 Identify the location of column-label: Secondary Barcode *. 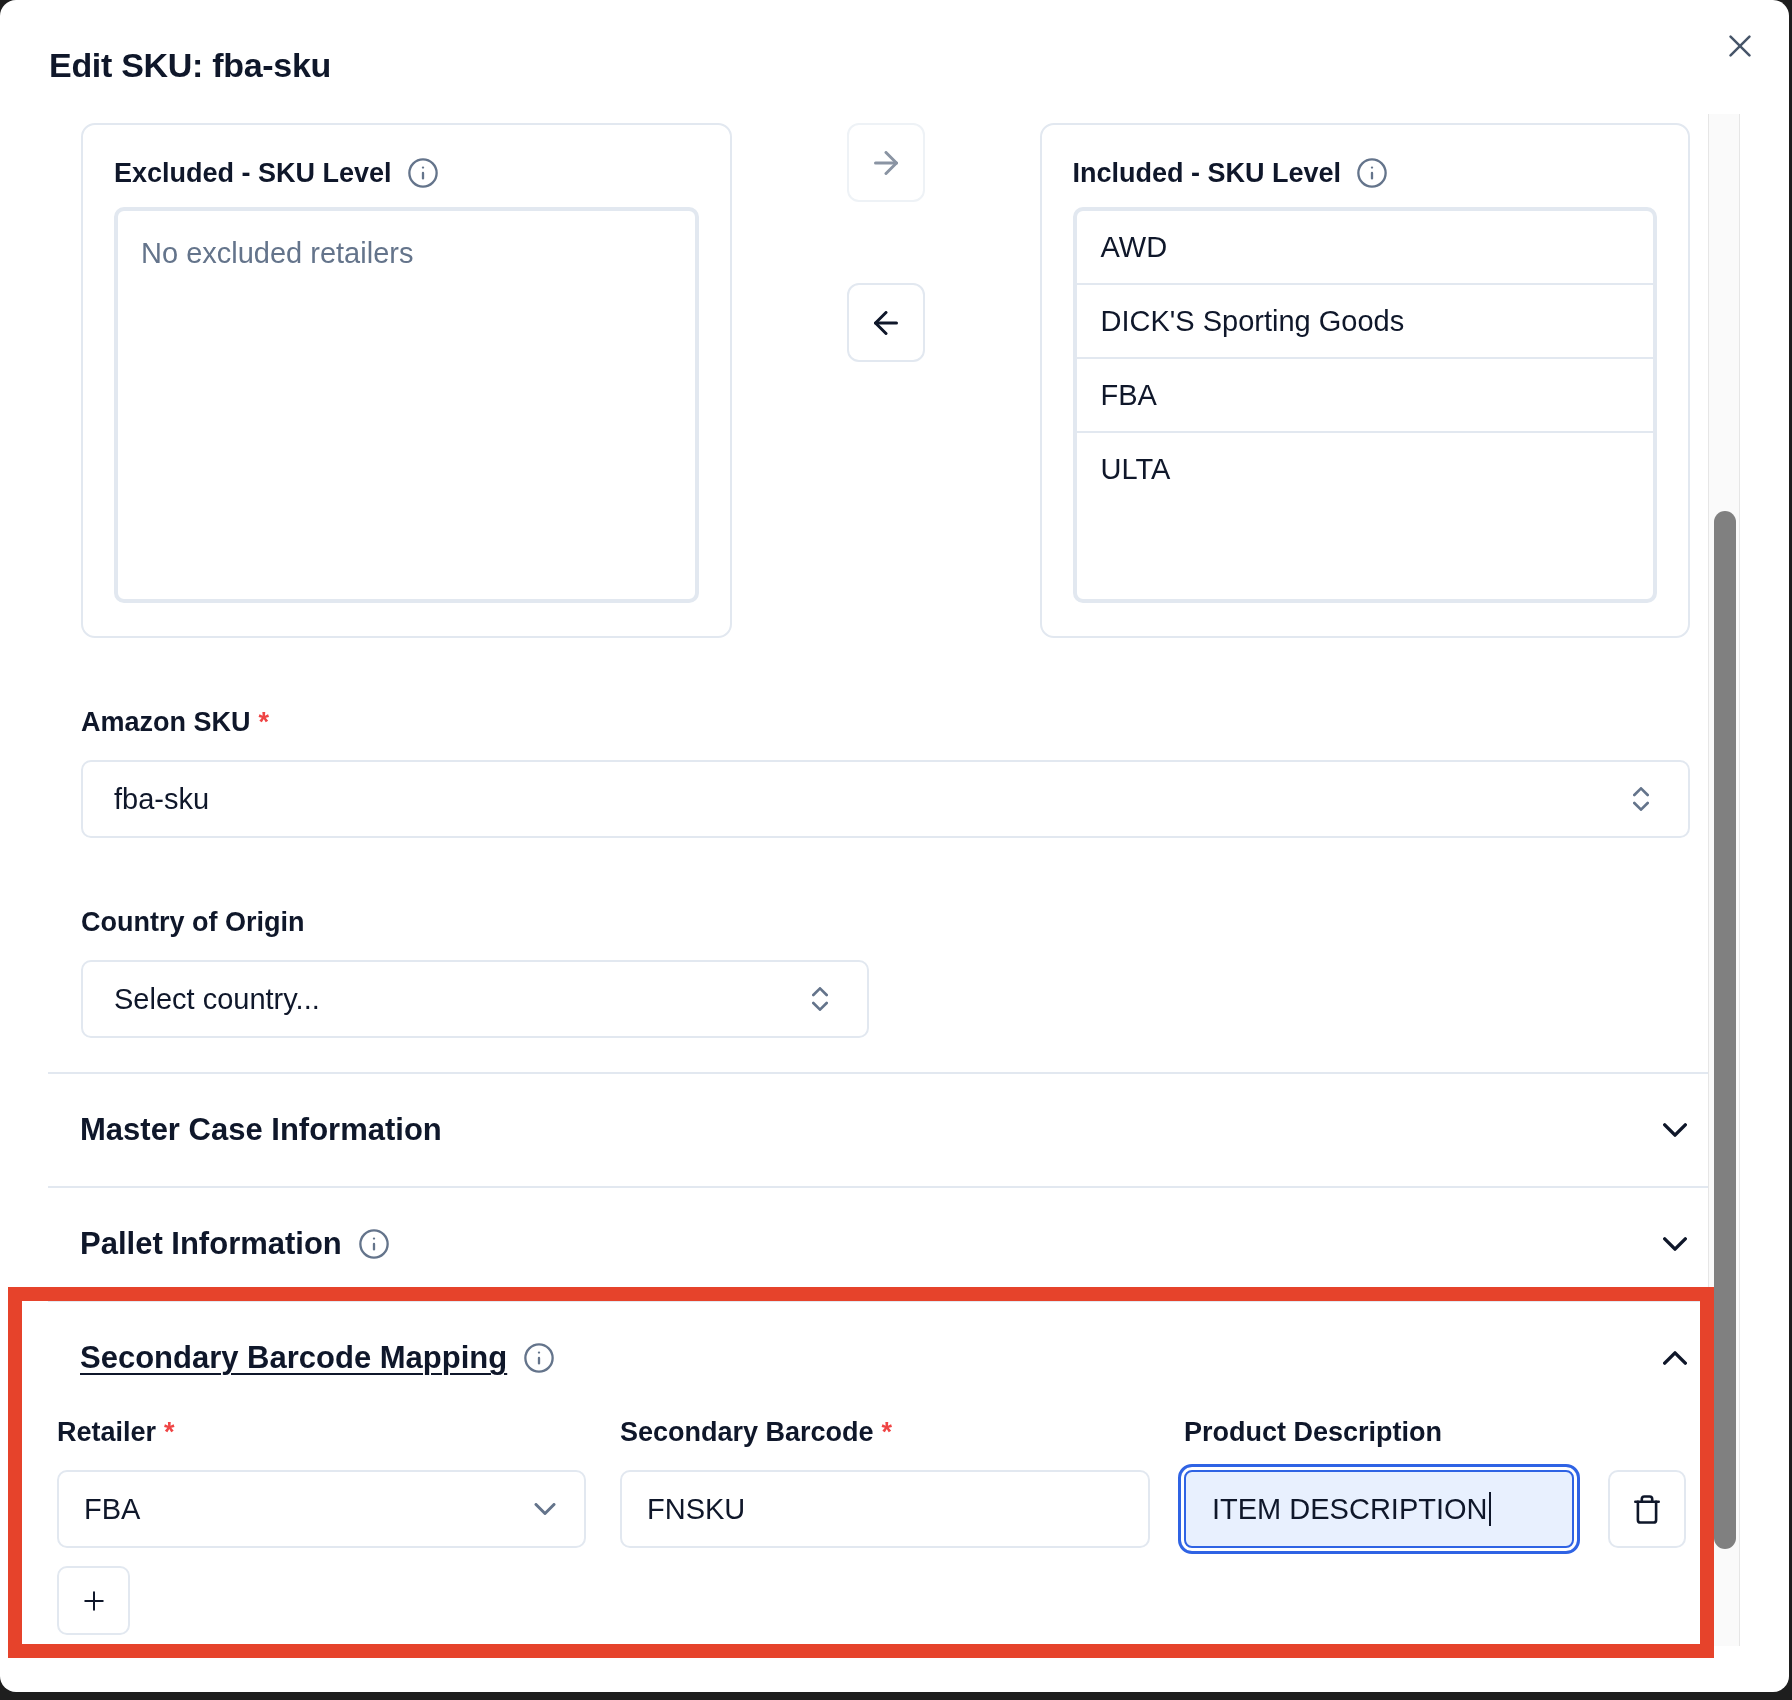
(757, 1432).